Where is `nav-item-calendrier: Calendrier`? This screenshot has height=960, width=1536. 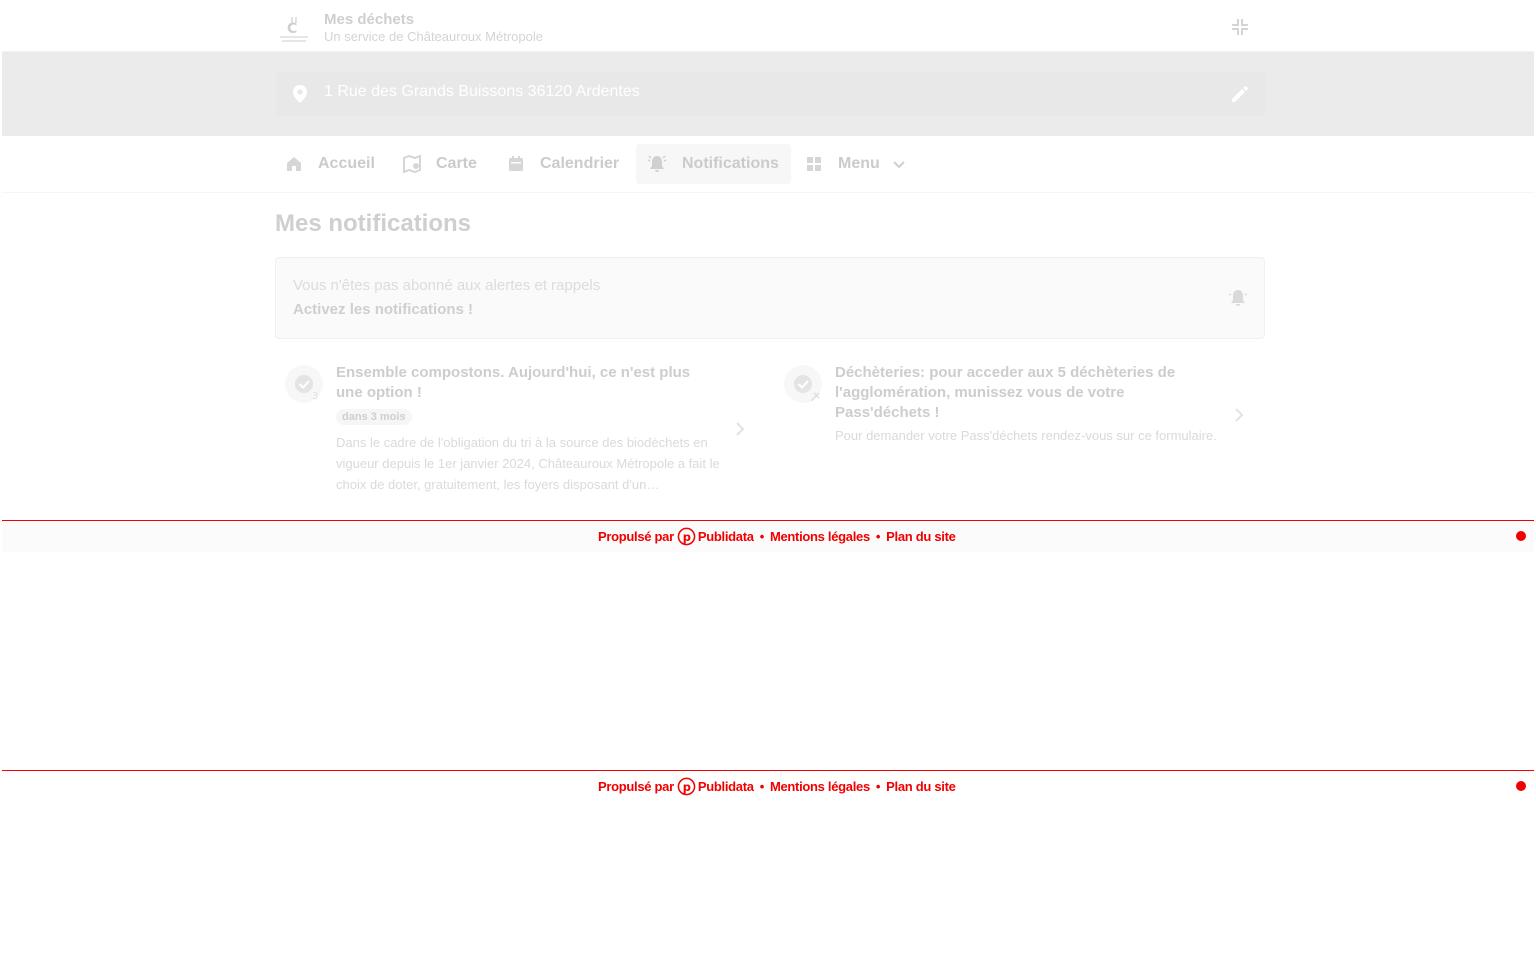 nav-item-calendrier: Calendrier is located at coordinates (562, 164).